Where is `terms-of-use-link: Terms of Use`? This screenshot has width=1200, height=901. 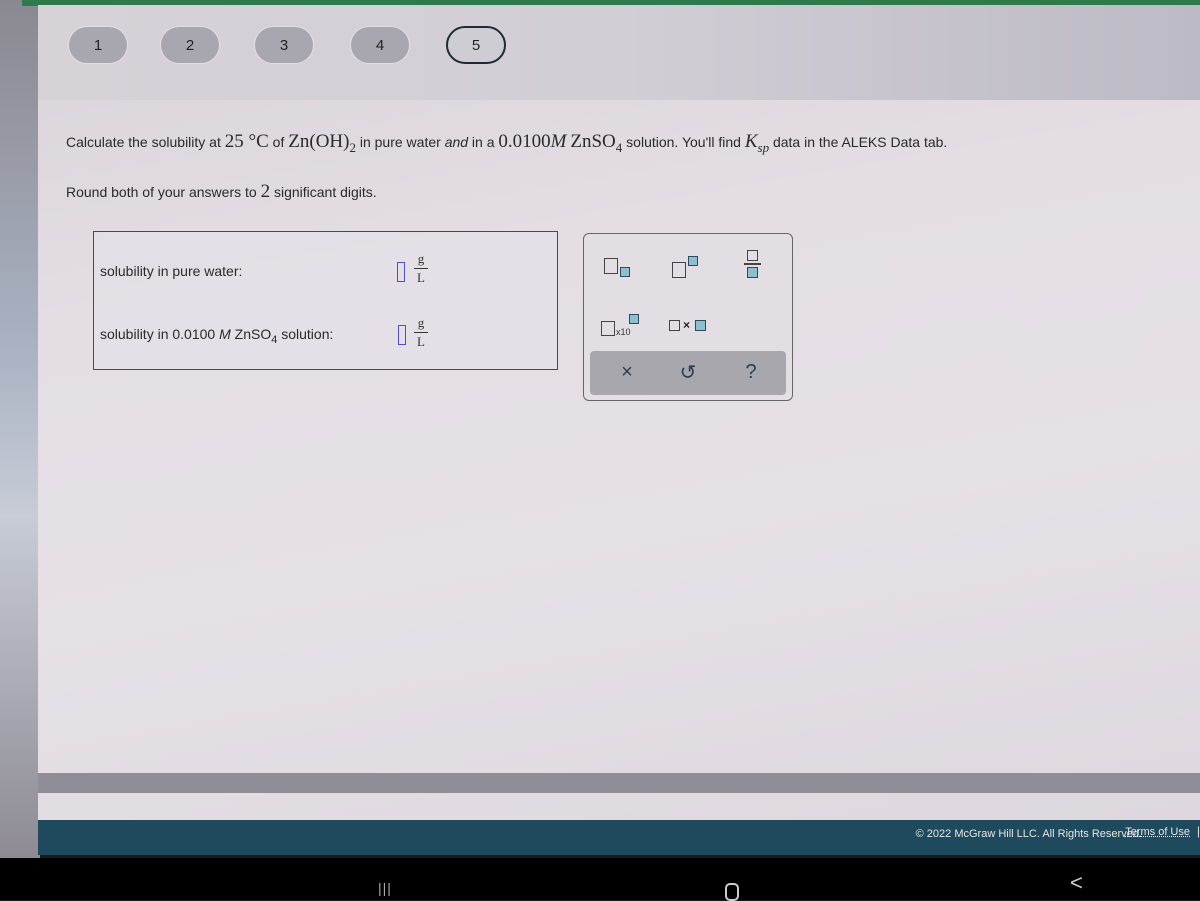
terms-of-use-link: Terms of Use is located at coordinates (1157, 832).